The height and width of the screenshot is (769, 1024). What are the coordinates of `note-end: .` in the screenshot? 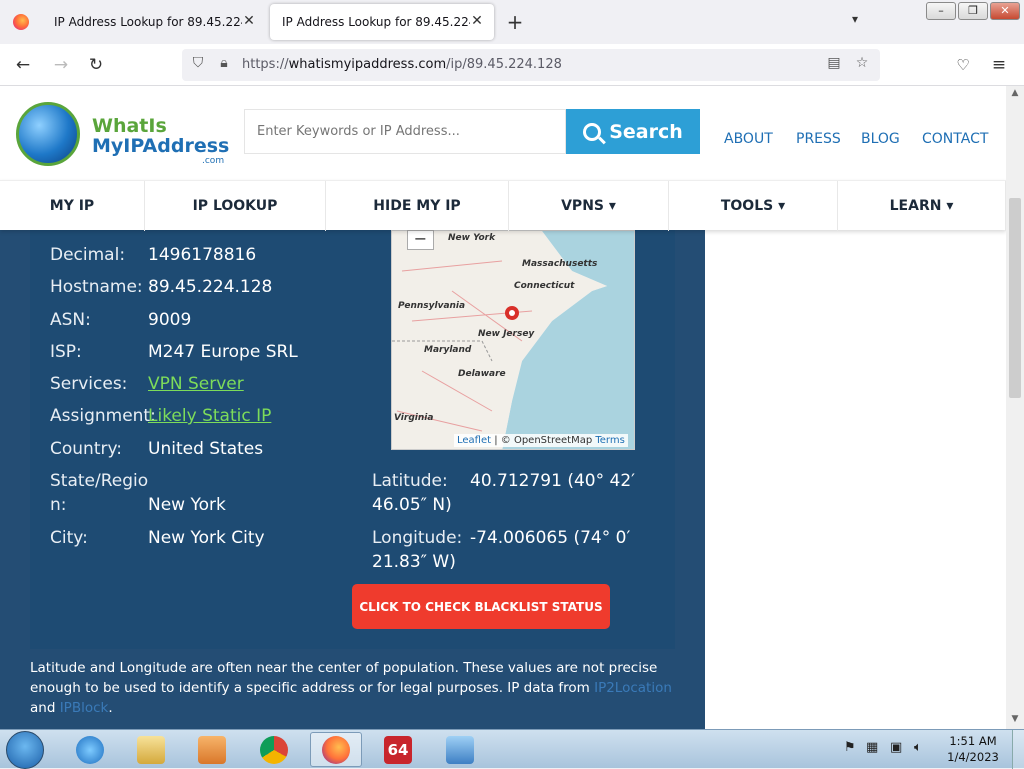 It's located at (110, 708).